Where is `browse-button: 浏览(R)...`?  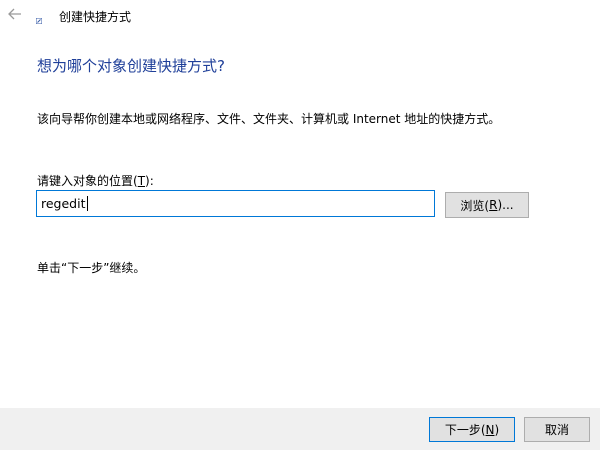 browse-button: 浏览(R)... is located at coordinates (487, 205).